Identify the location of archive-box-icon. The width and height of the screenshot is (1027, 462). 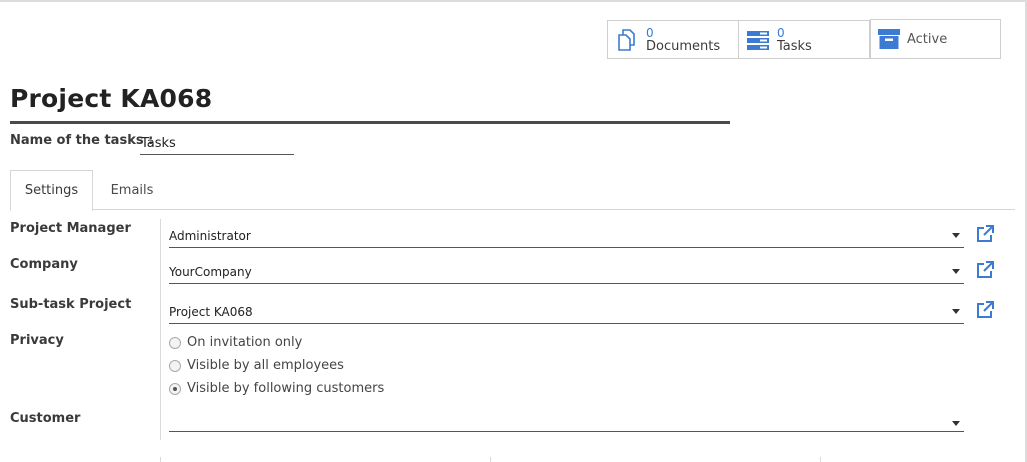
(889, 39).